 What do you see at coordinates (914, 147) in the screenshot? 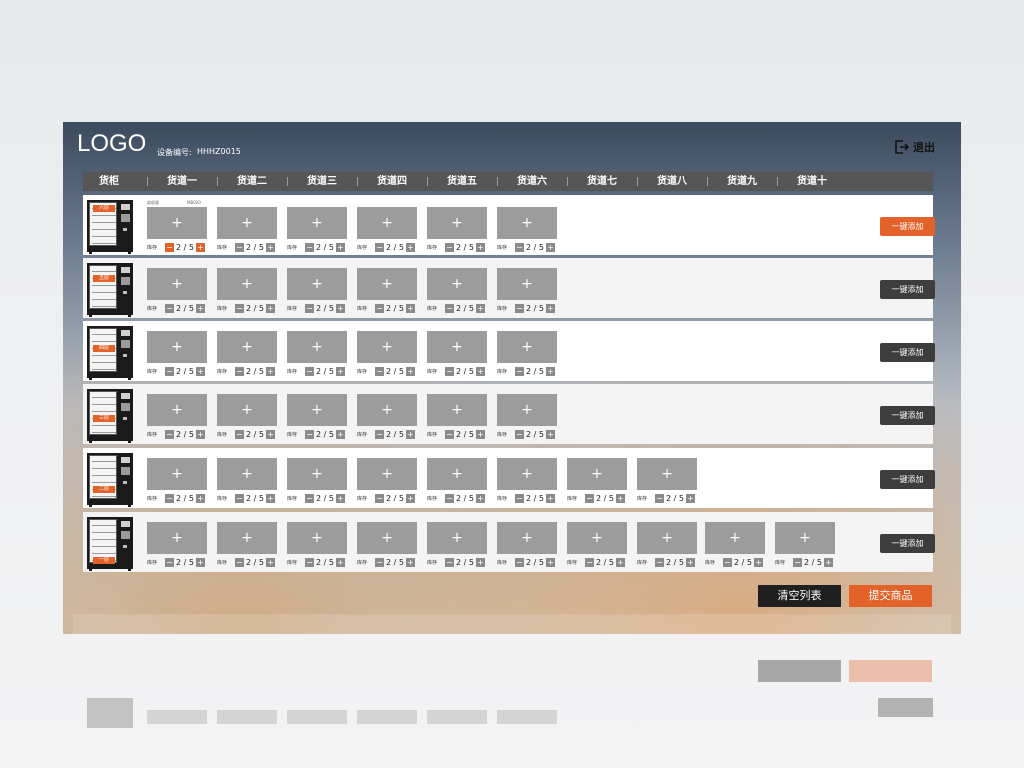
I see `logout-button: 退出` at bounding box center [914, 147].